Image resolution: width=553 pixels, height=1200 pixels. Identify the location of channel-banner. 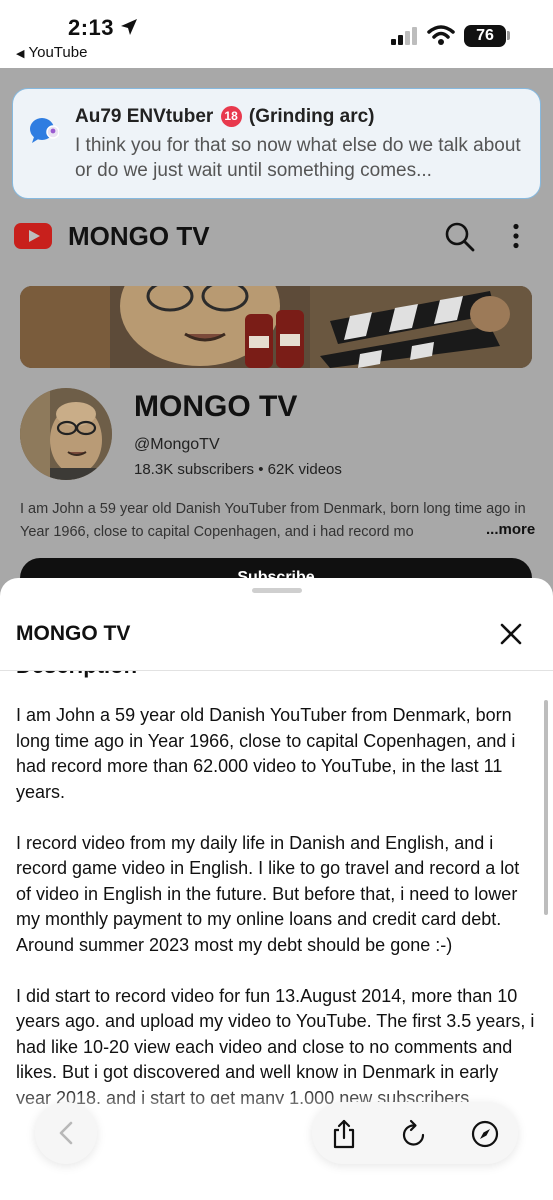
(276, 327).